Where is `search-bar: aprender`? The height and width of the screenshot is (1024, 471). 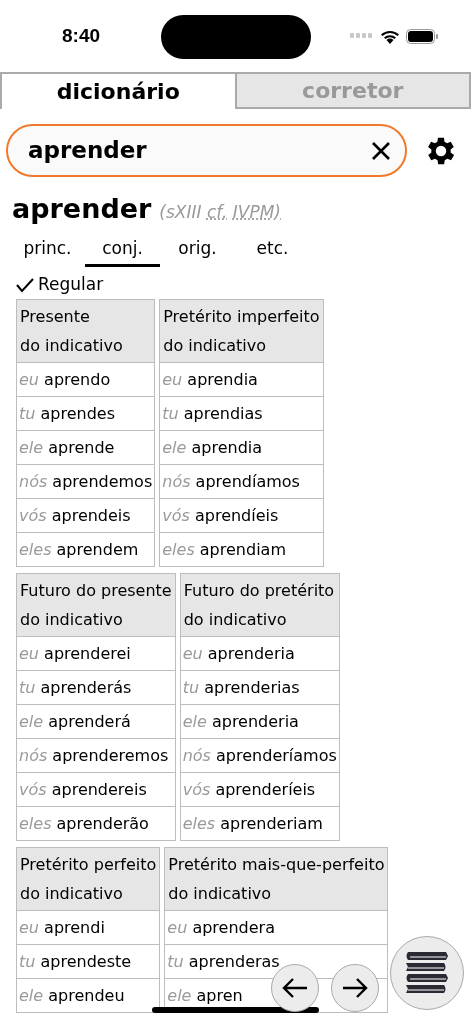 search-bar: aprender is located at coordinates (206, 150).